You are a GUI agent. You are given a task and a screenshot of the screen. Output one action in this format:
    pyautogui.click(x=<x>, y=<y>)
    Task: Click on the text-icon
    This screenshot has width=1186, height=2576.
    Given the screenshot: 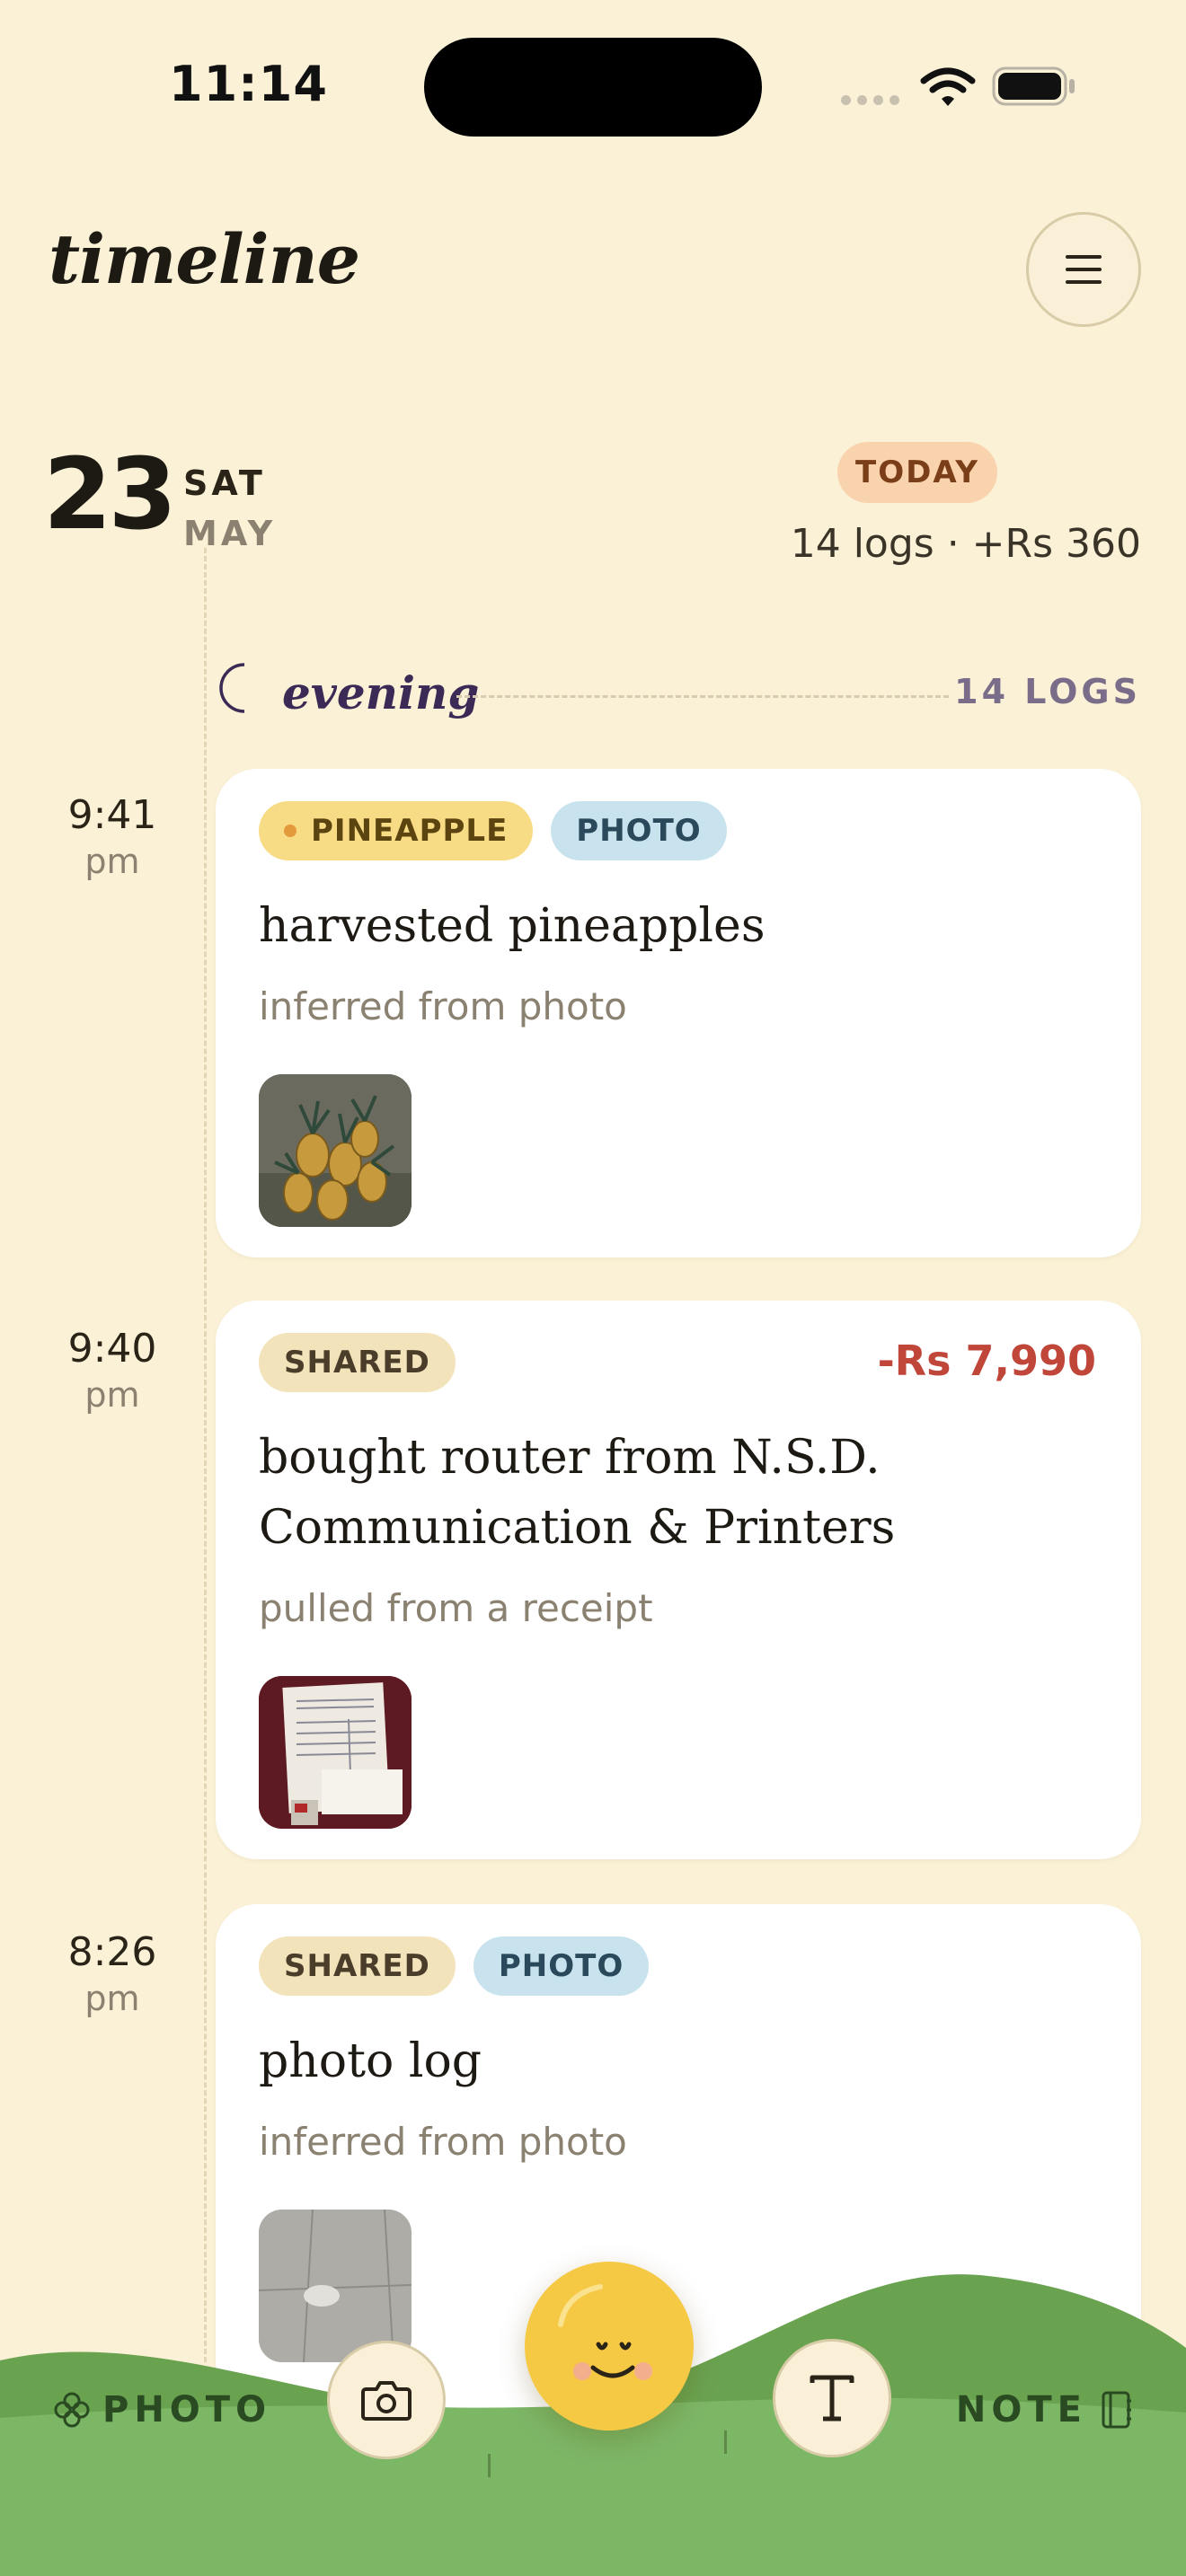 What is the action you would take?
    pyautogui.click(x=832, y=2398)
    